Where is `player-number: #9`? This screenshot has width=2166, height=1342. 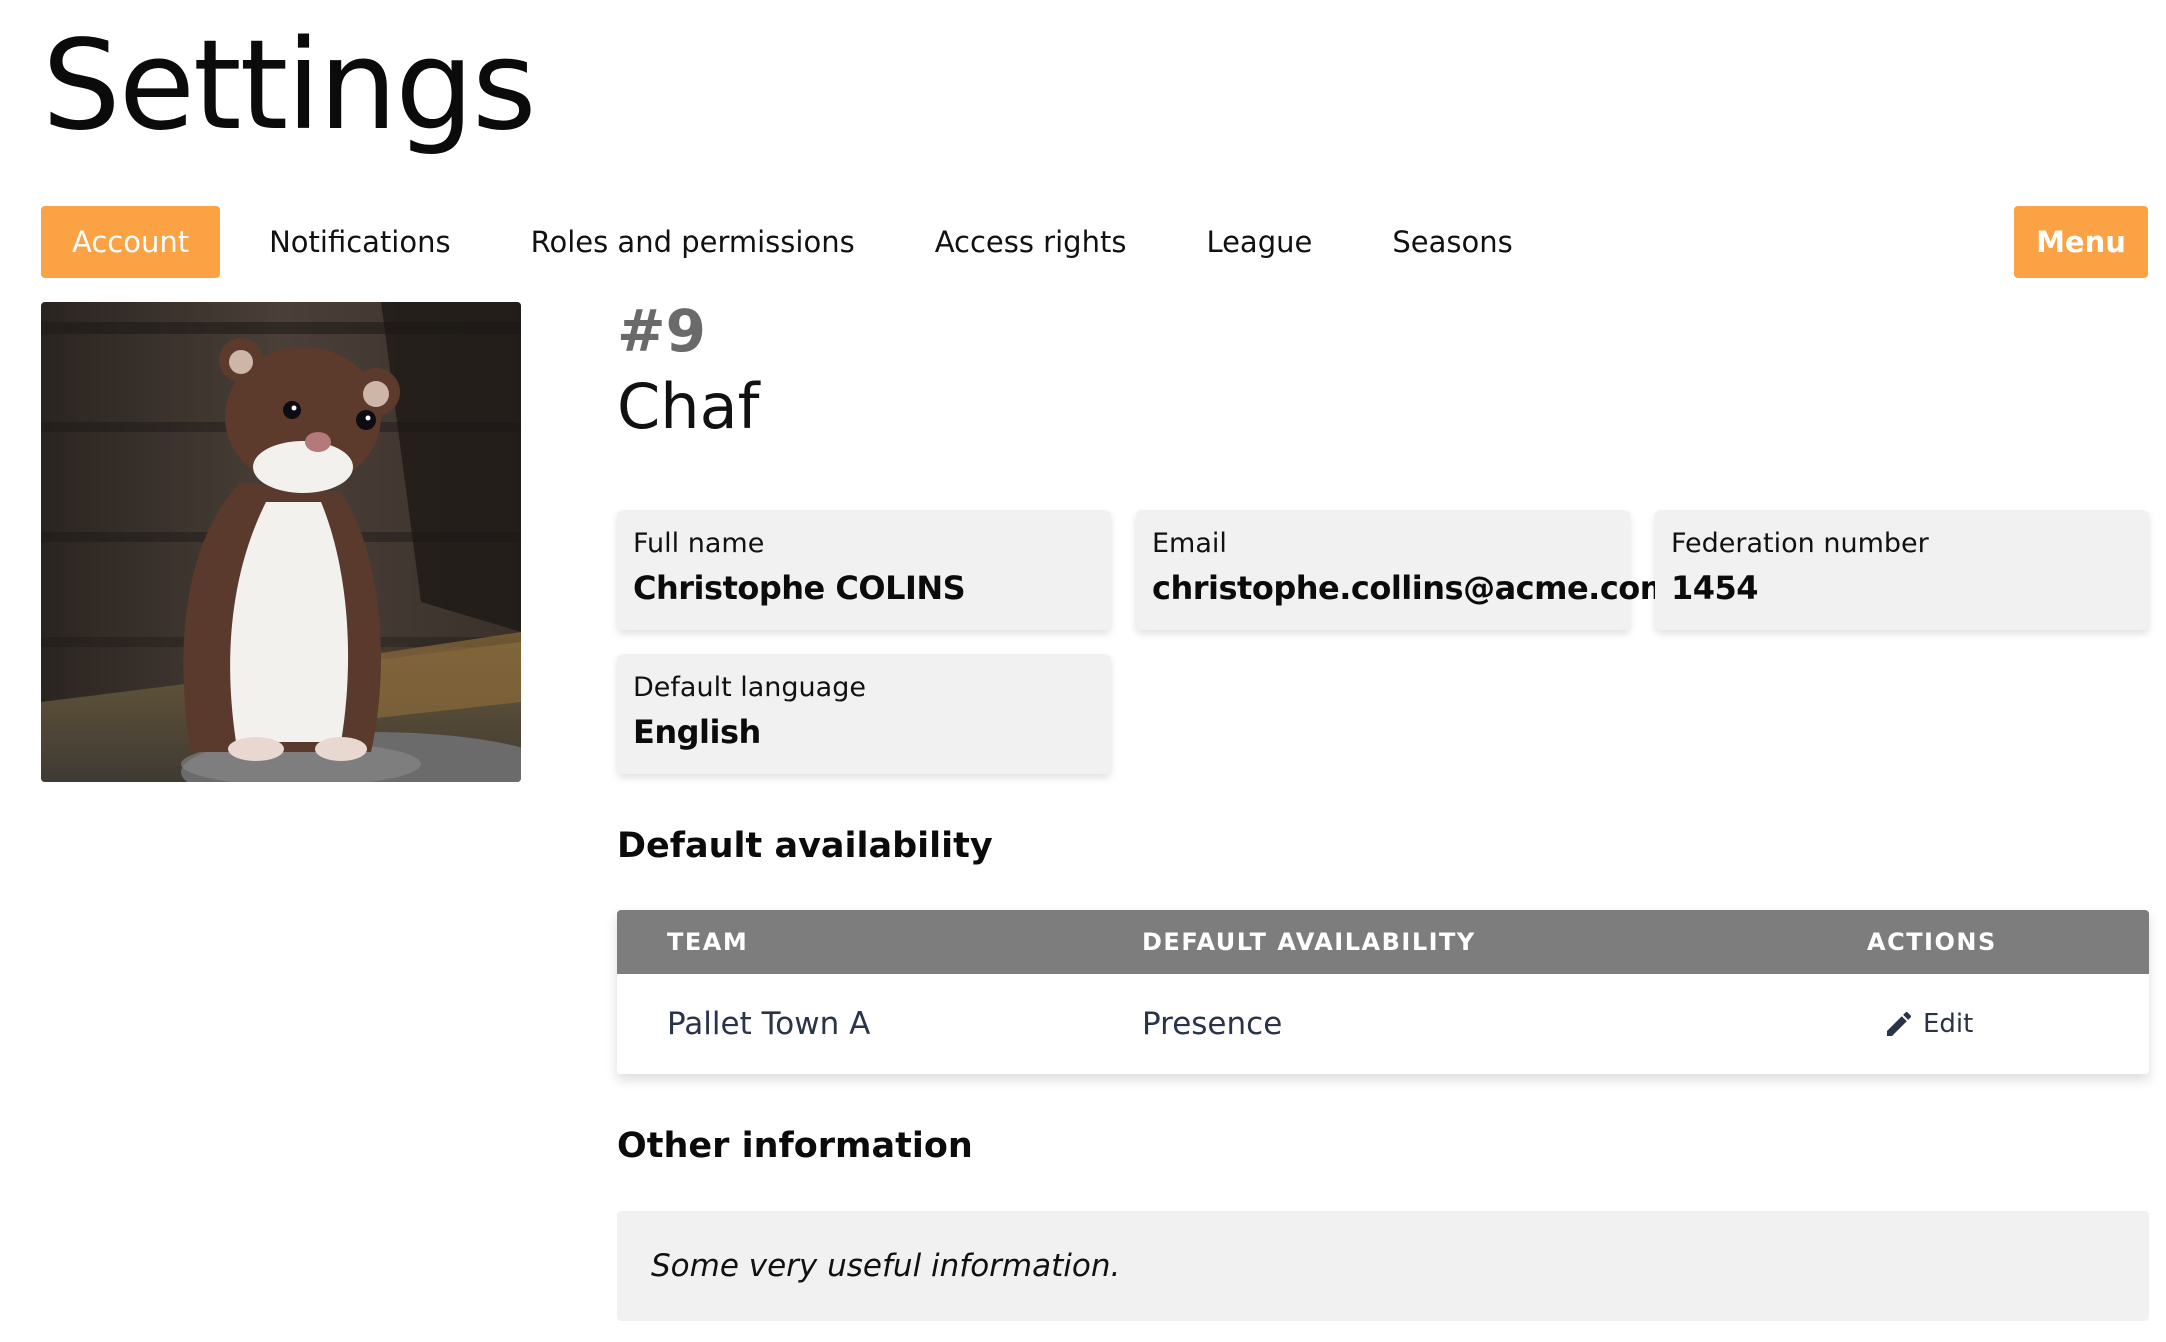 player-number: #9 is located at coordinates (661, 331).